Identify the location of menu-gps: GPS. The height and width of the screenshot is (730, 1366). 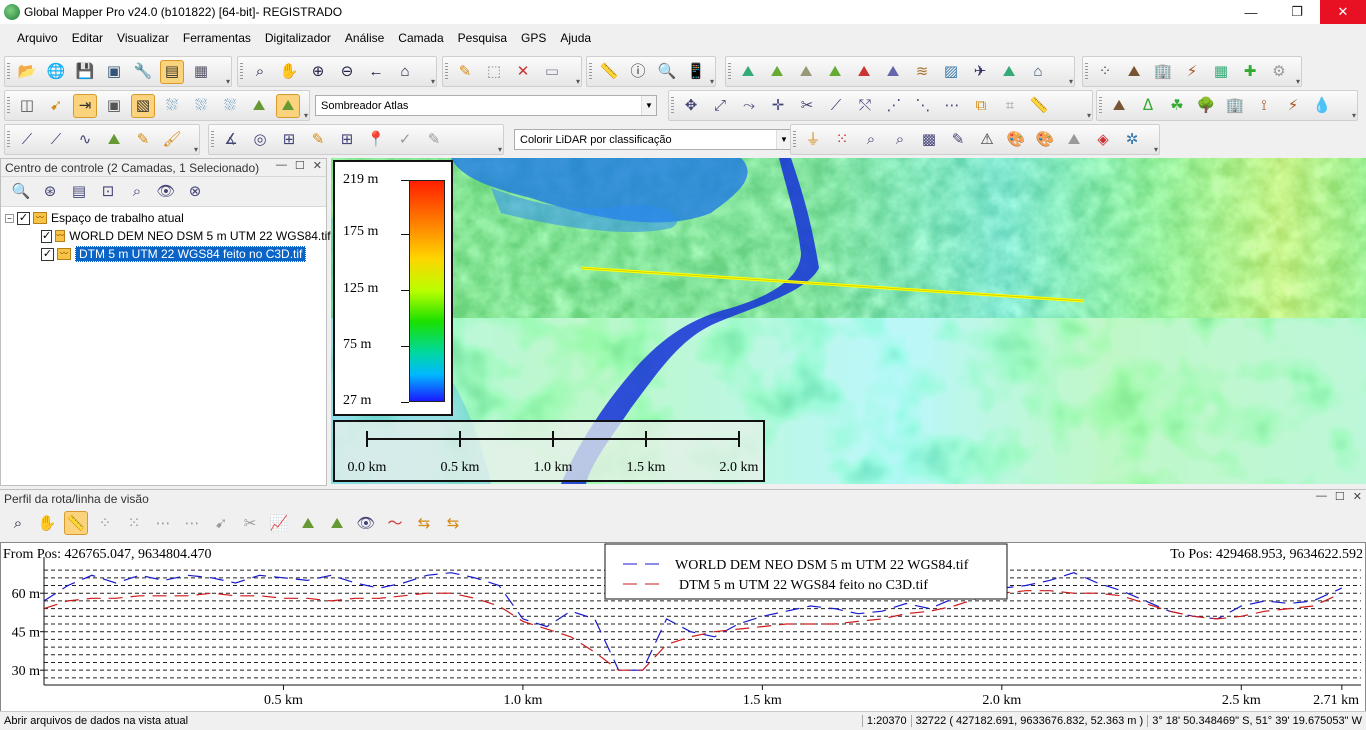
(533, 38).